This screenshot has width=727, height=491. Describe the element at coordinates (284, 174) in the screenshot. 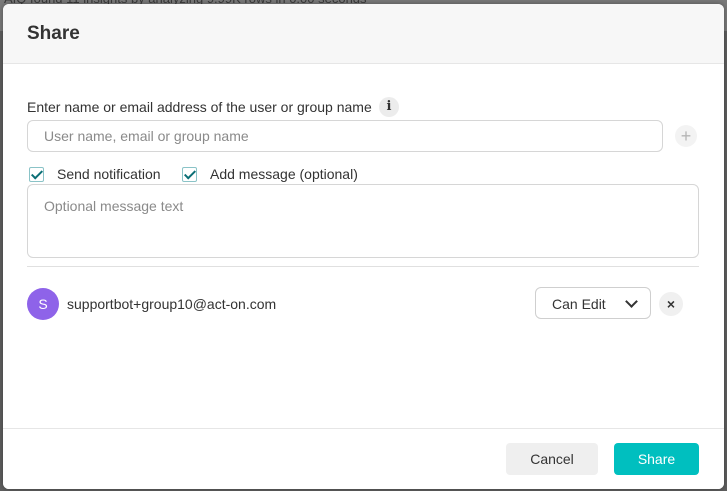

I see `add-message-label: Add message (optional)` at that location.